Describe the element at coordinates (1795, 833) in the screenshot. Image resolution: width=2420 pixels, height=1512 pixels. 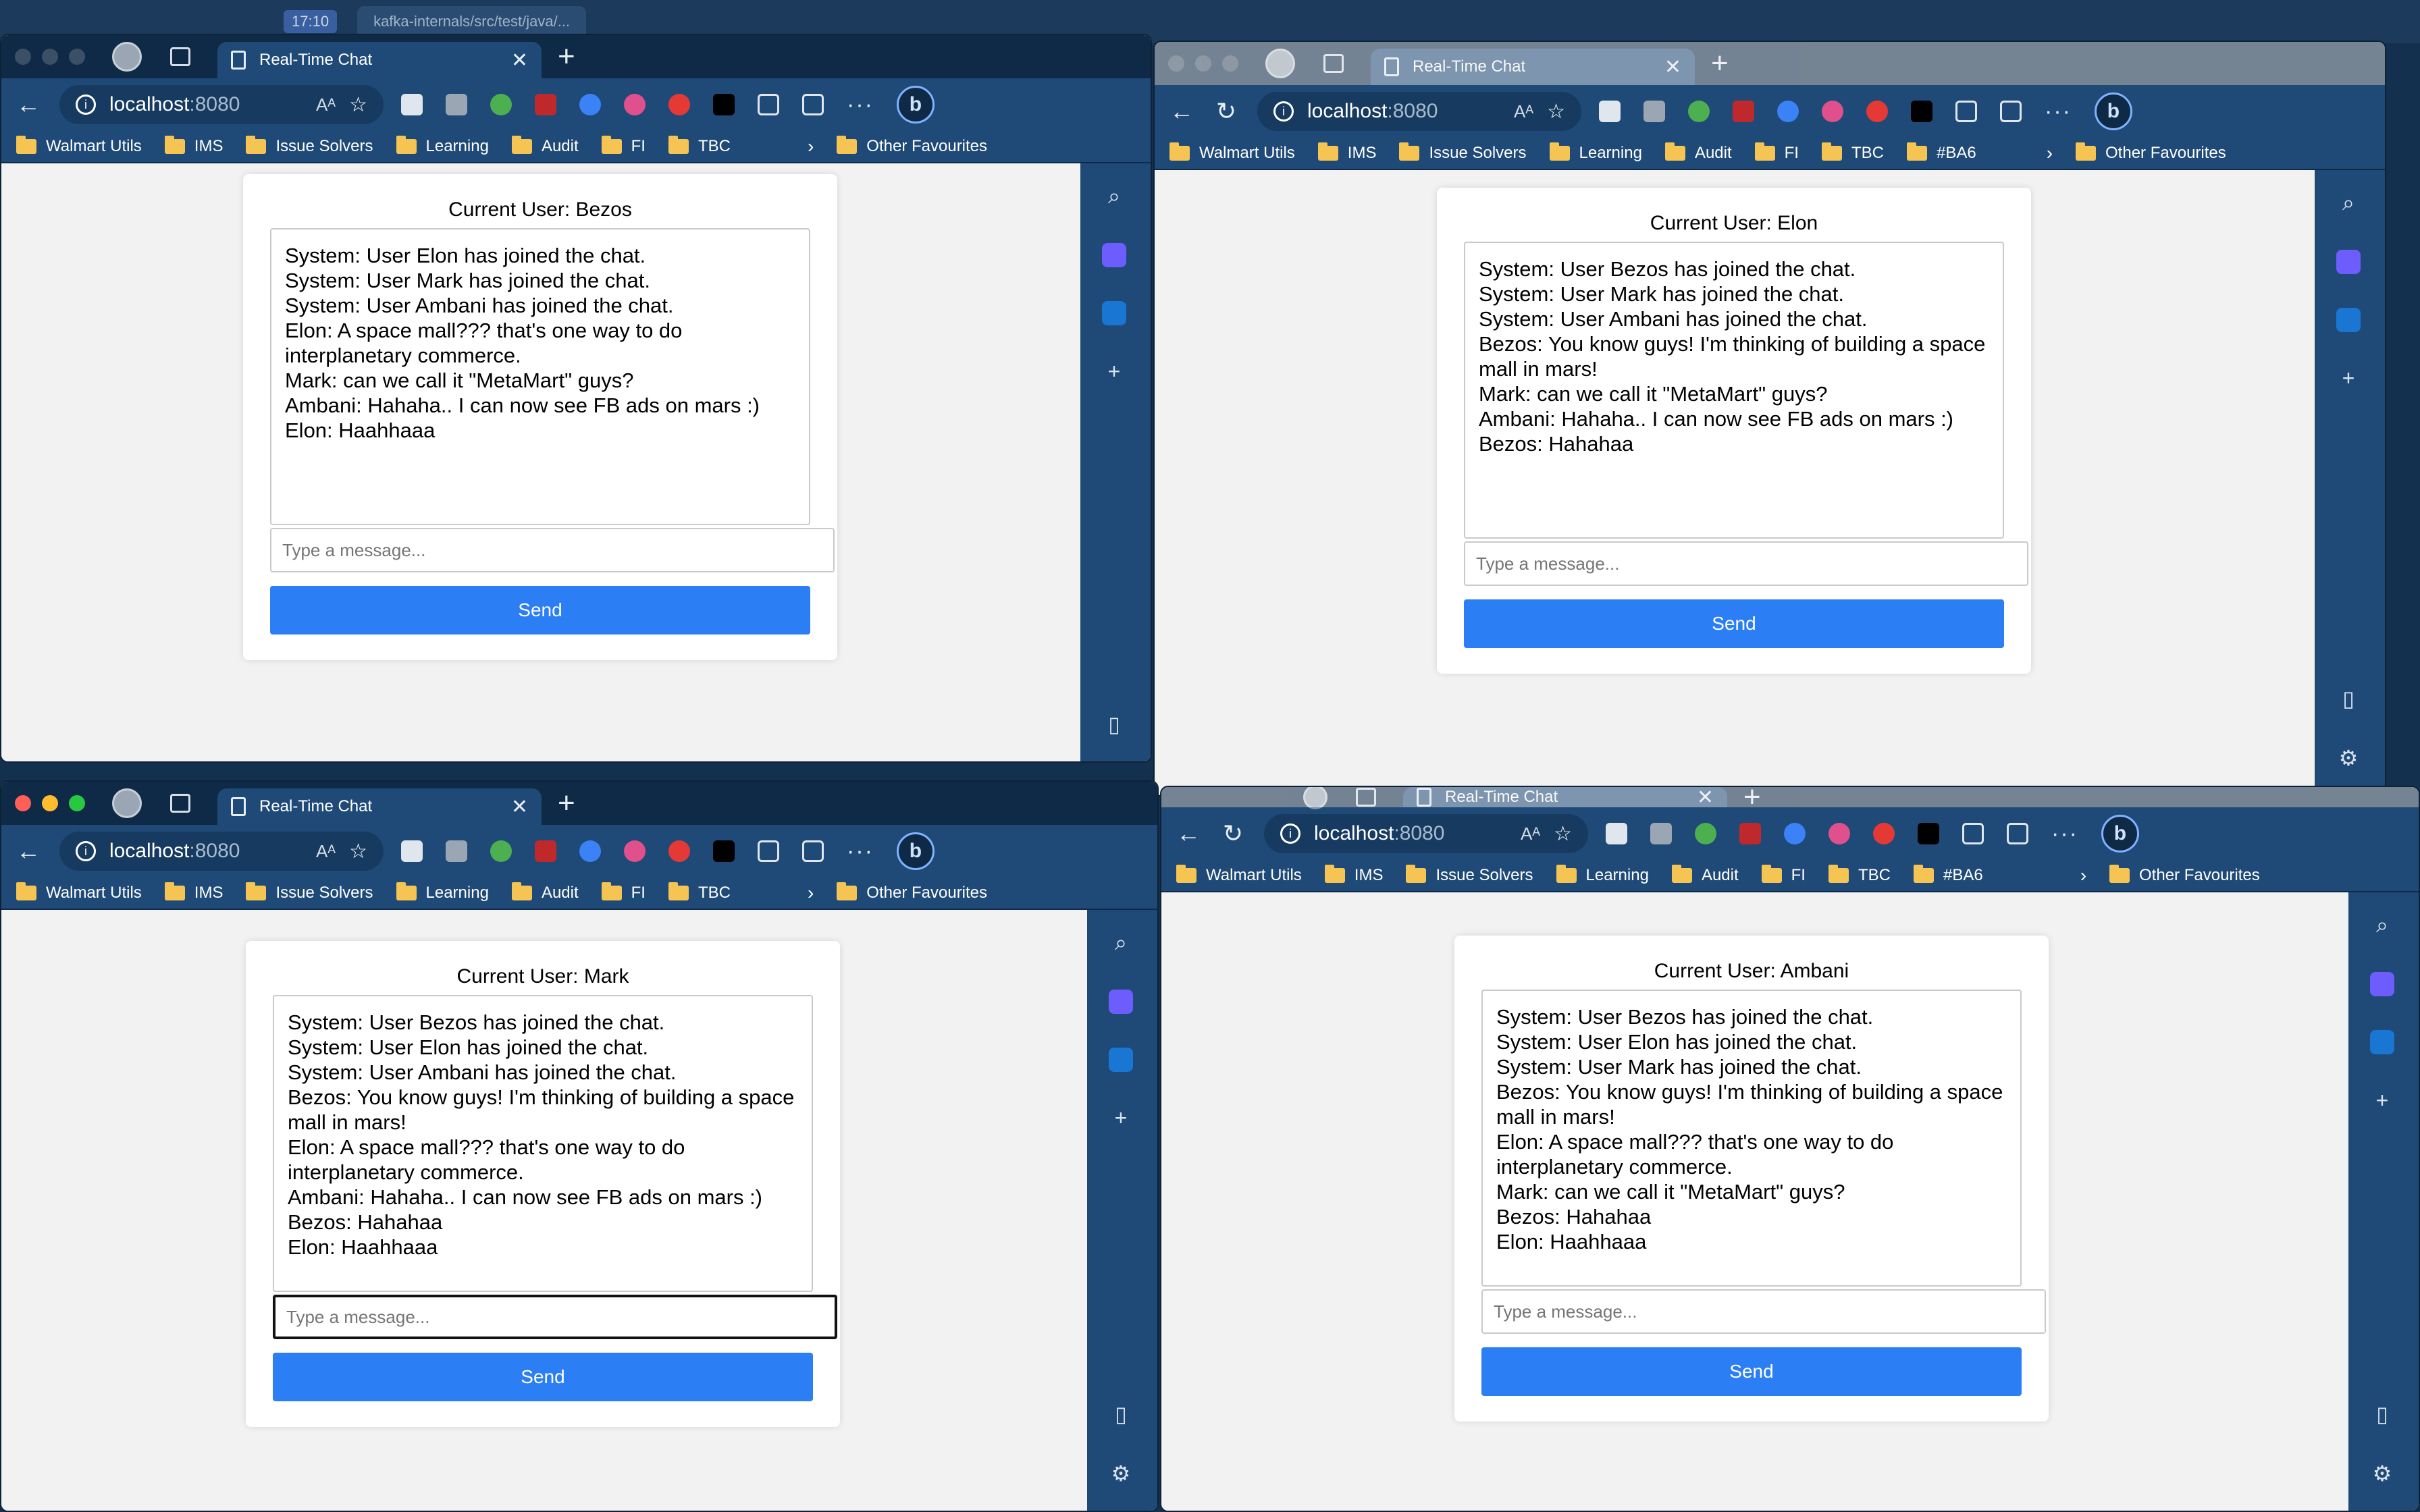
I see `color-extension-icon` at that location.